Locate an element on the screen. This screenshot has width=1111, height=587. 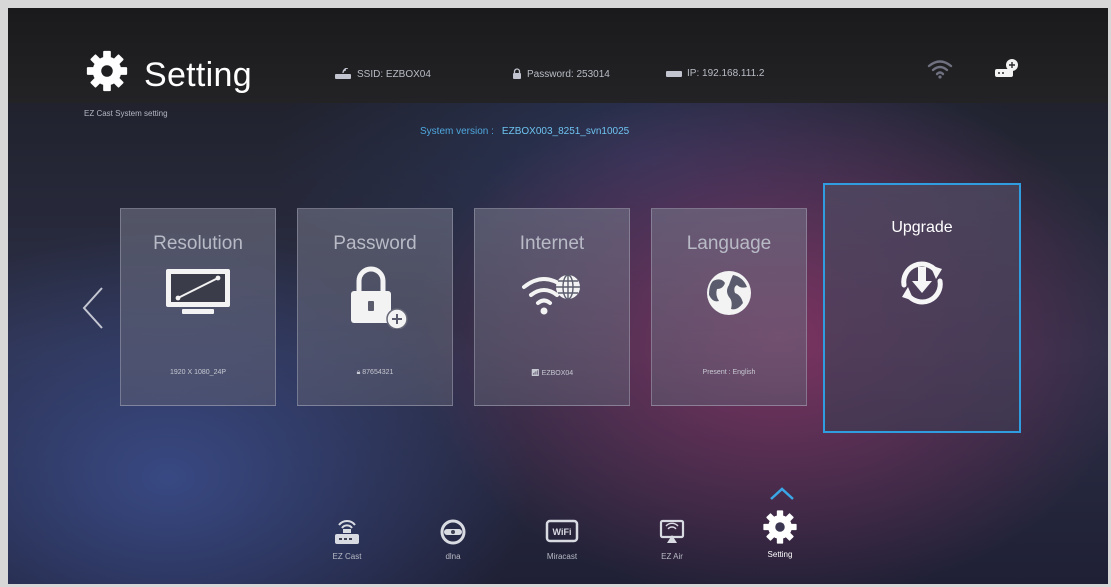
version-label: System version : is located at coordinates (457, 131).